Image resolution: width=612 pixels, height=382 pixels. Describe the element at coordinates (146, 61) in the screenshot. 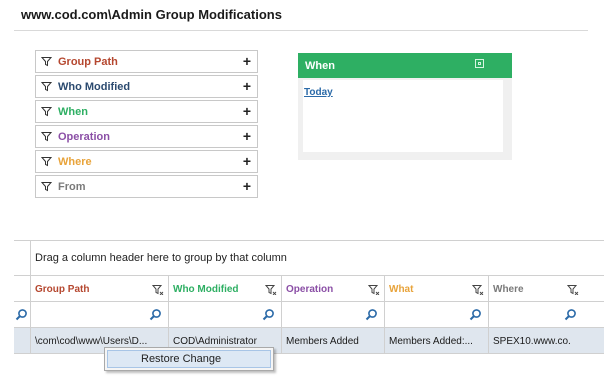

I see `filter-group-path: Group Path +` at that location.